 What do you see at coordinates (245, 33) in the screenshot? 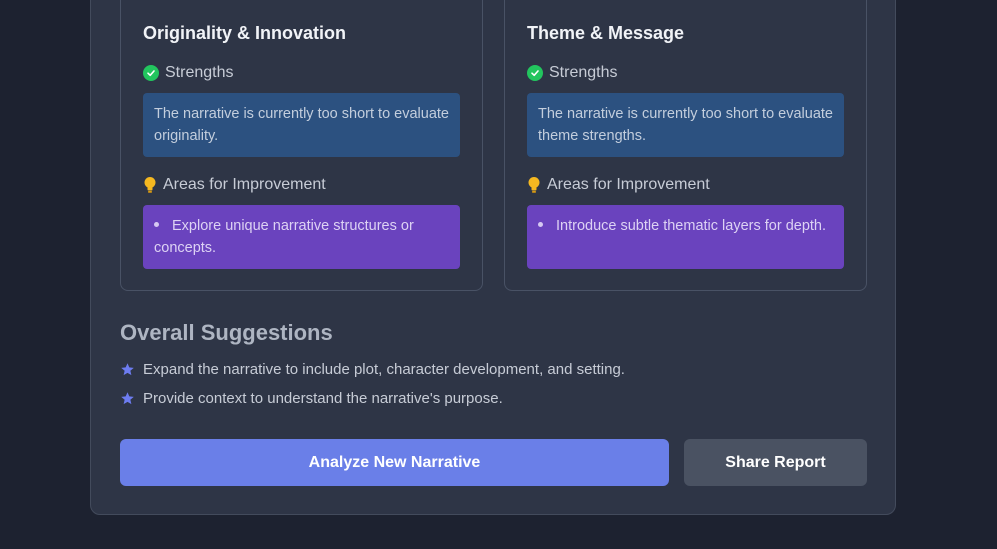
I see `card-title: Originality & Innovation` at bounding box center [245, 33].